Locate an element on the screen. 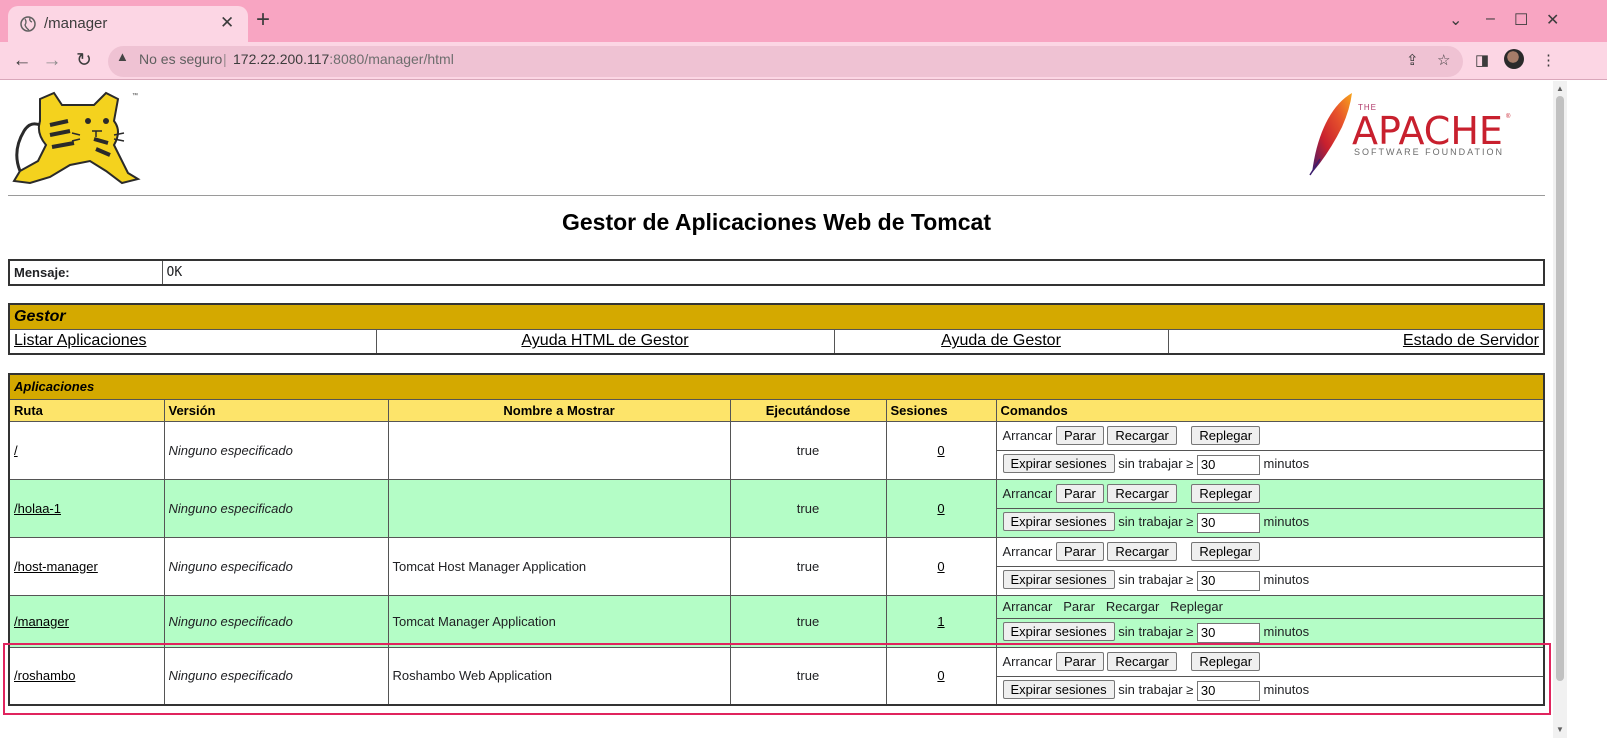 The height and width of the screenshot is (738, 1607). apache-subtitle: SOFTWARE FOUNDATION is located at coordinates (1429, 152).